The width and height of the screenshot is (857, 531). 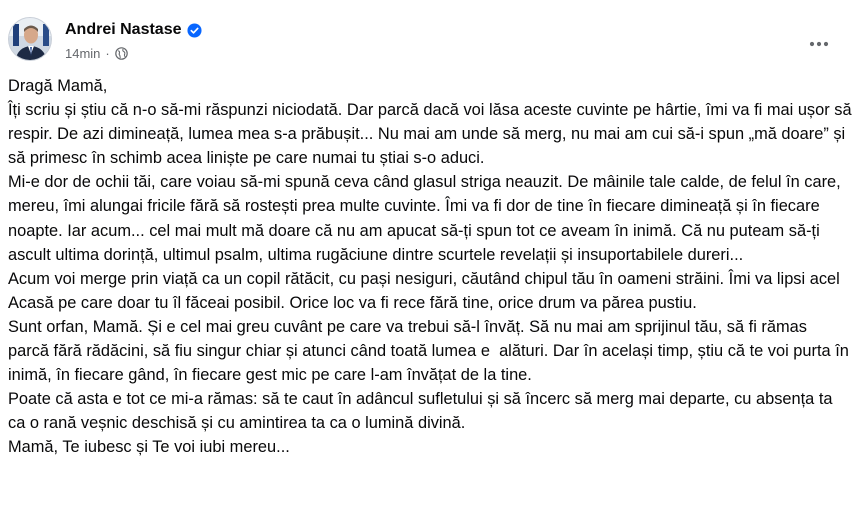 I want to click on more-options-button, so click(x=819, y=44).